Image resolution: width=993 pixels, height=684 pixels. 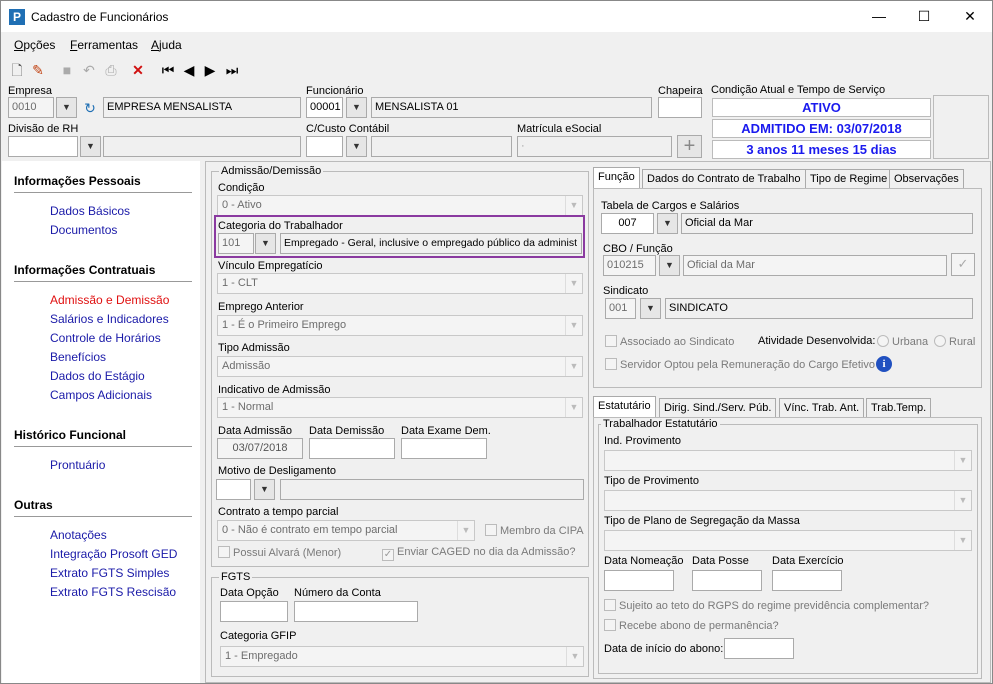 What do you see at coordinates (97, 376) in the screenshot?
I see `sidebar-item-estagio: Dados do Estágio` at bounding box center [97, 376].